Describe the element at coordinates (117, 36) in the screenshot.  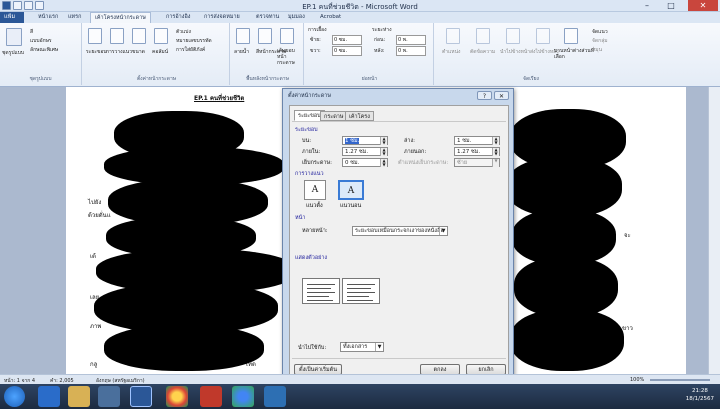
I see `orientation-icon` at that location.